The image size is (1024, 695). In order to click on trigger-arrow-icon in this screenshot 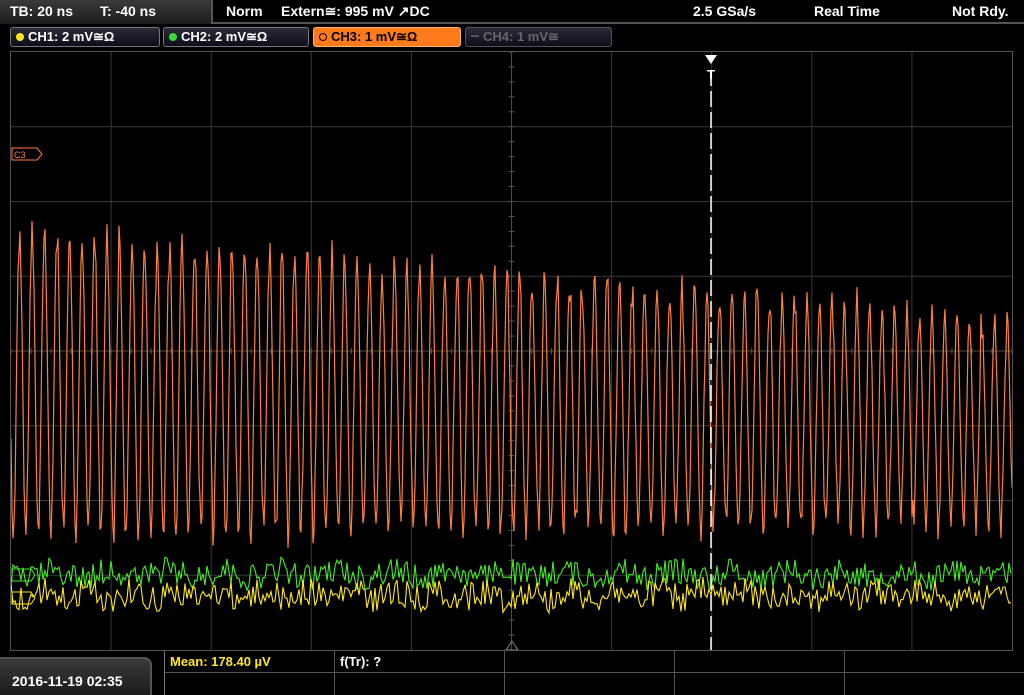, I will do `click(711, 59)`.